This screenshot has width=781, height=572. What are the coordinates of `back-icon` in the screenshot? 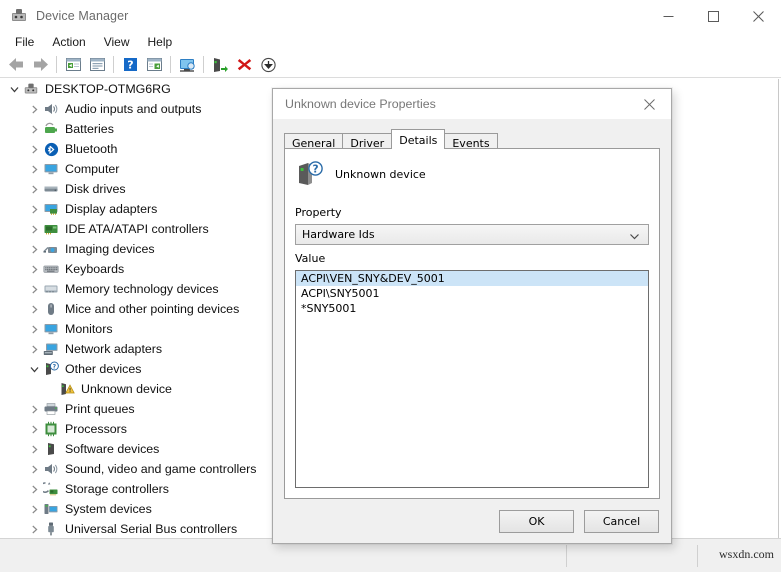 It's located at (16, 65).